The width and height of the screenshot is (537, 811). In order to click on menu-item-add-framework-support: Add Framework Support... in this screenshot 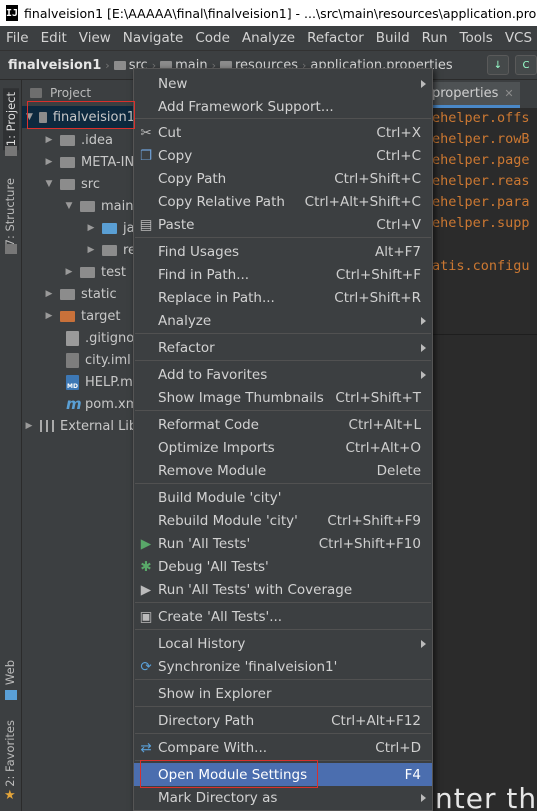, I will do `click(283, 106)`.